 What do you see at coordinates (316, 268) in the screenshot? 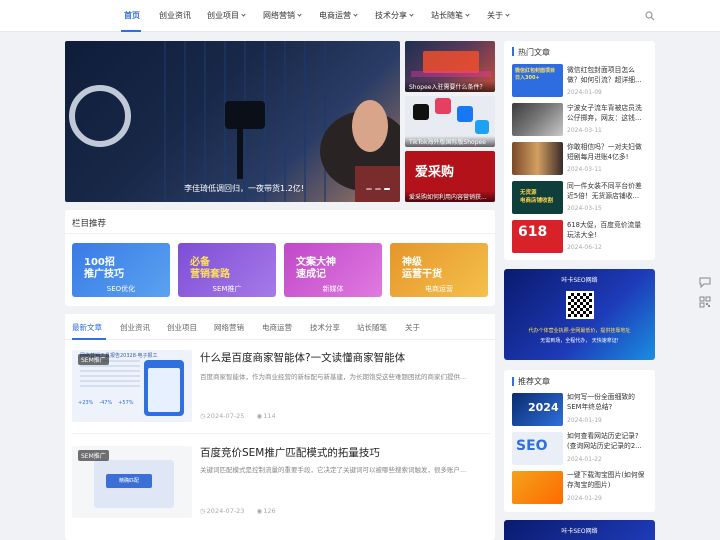
I see `tile-headline: 文案大神 速成记` at bounding box center [316, 268].